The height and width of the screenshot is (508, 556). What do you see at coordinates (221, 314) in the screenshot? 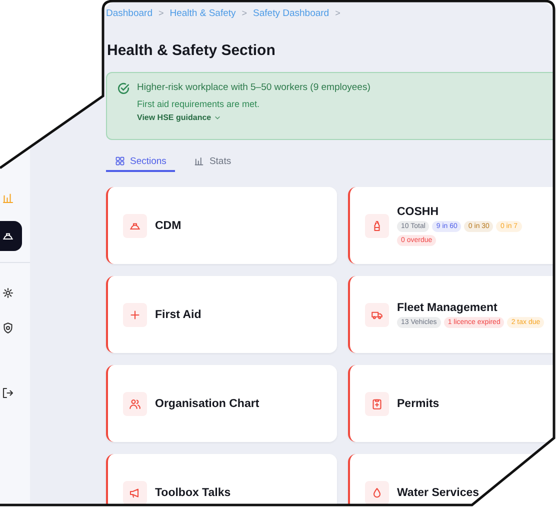
I see `section-card: First Aid` at bounding box center [221, 314].